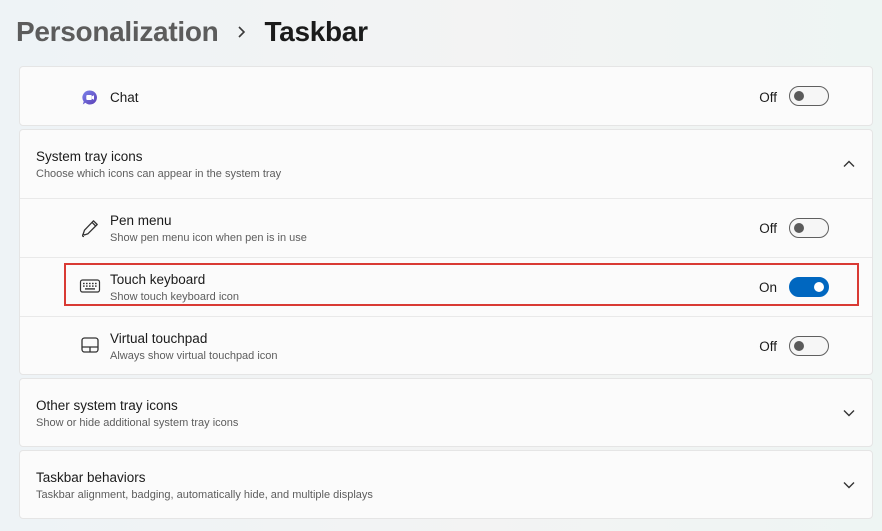  Describe the element at coordinates (159, 338) in the screenshot. I see `virtual-touchpad-label: Virtual touchpad` at that location.